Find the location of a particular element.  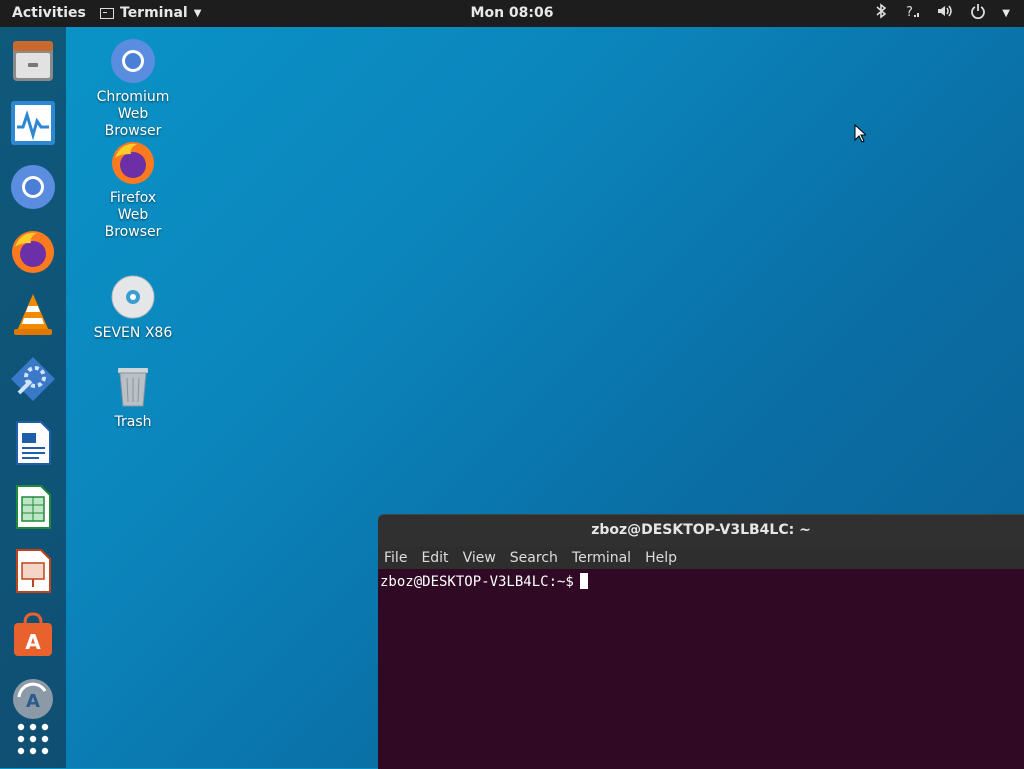

terminal-icon is located at coordinates (107, 13).